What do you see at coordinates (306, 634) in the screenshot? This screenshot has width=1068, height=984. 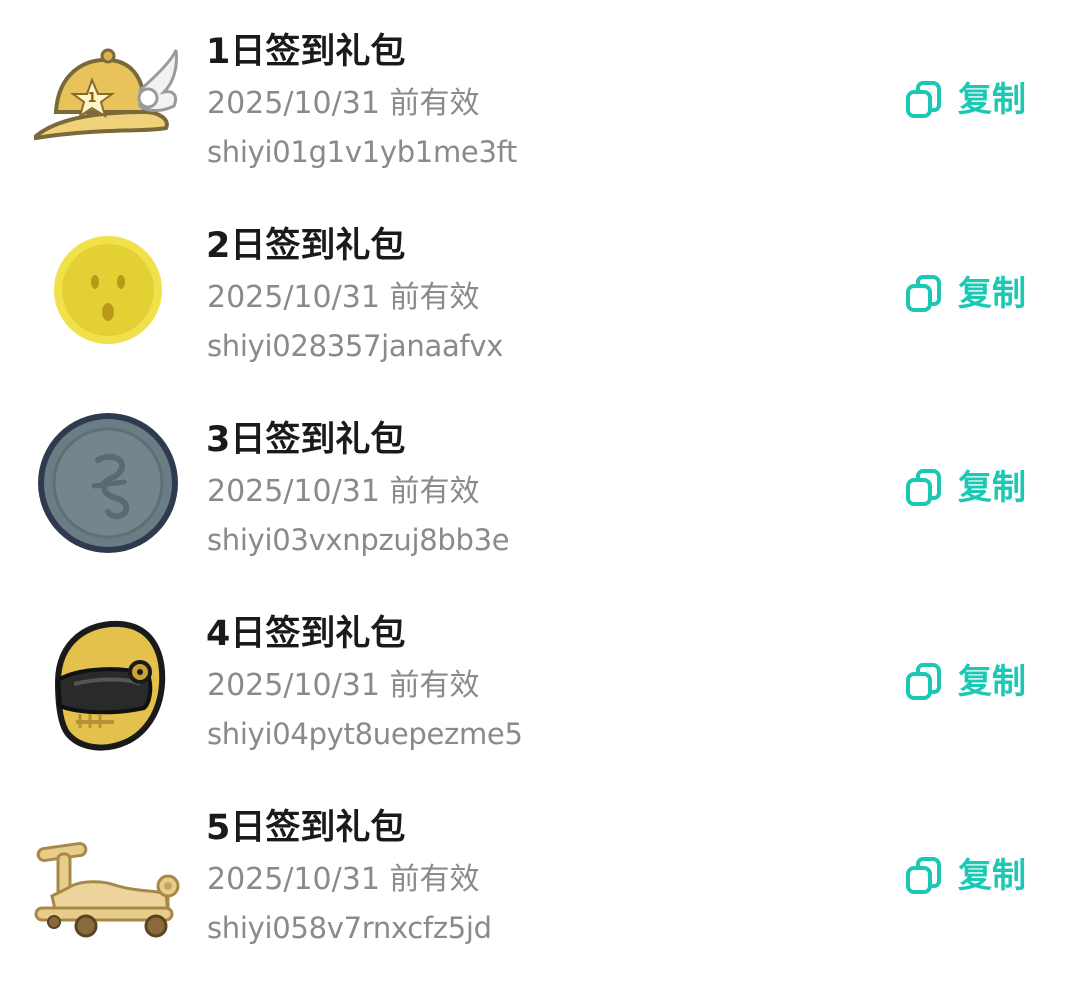 I see `item-title: 4日签到礼包` at bounding box center [306, 634].